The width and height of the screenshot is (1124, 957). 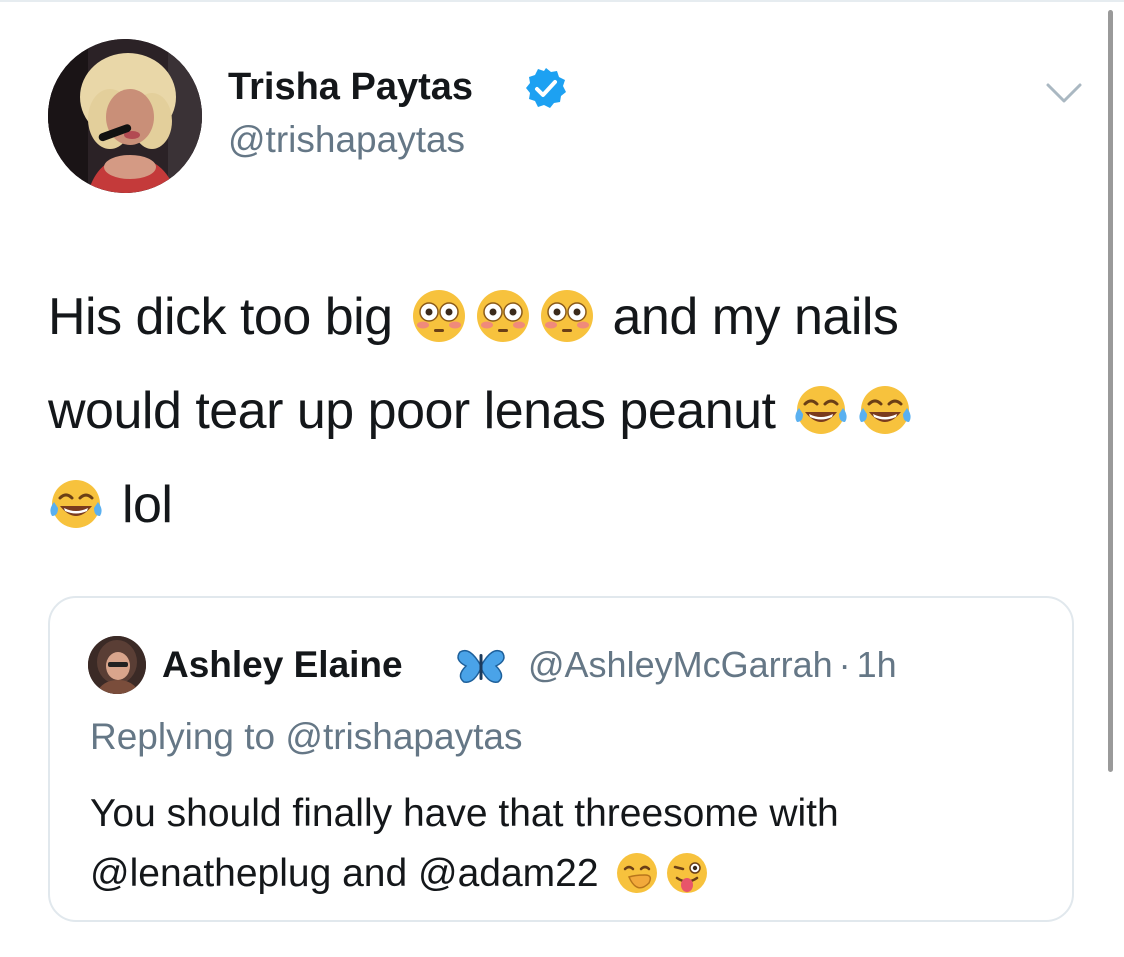 What do you see at coordinates (680, 664) in the screenshot?
I see `quoted-author-handle: @AshleyMcGarrah` at bounding box center [680, 664].